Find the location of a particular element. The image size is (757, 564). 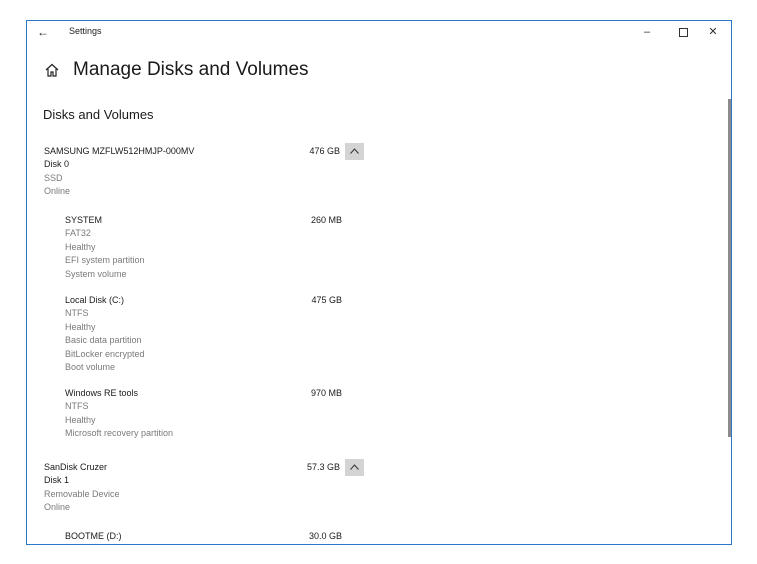

disk-number: Disk 1 is located at coordinates (57, 480).